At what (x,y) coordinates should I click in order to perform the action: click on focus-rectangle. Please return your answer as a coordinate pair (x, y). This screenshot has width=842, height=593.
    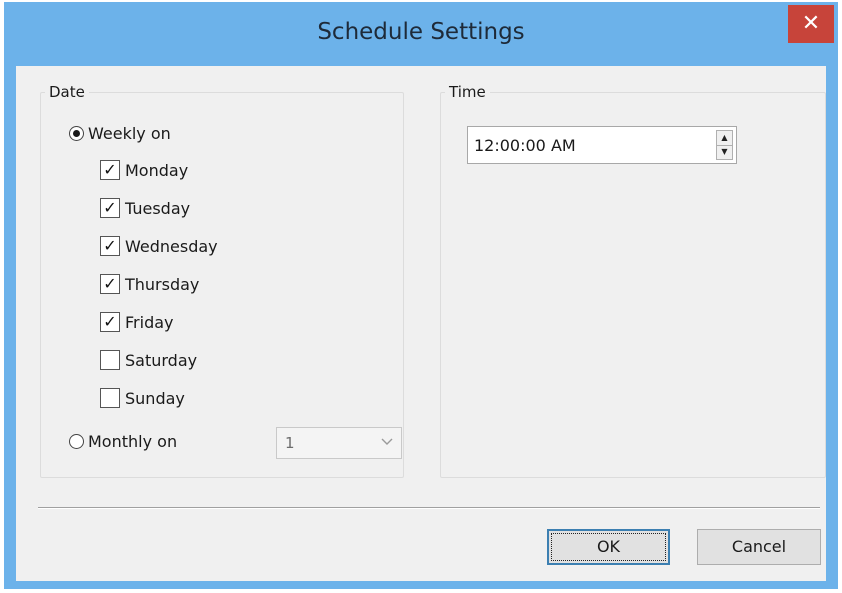
    Looking at the image, I should click on (608, 547).